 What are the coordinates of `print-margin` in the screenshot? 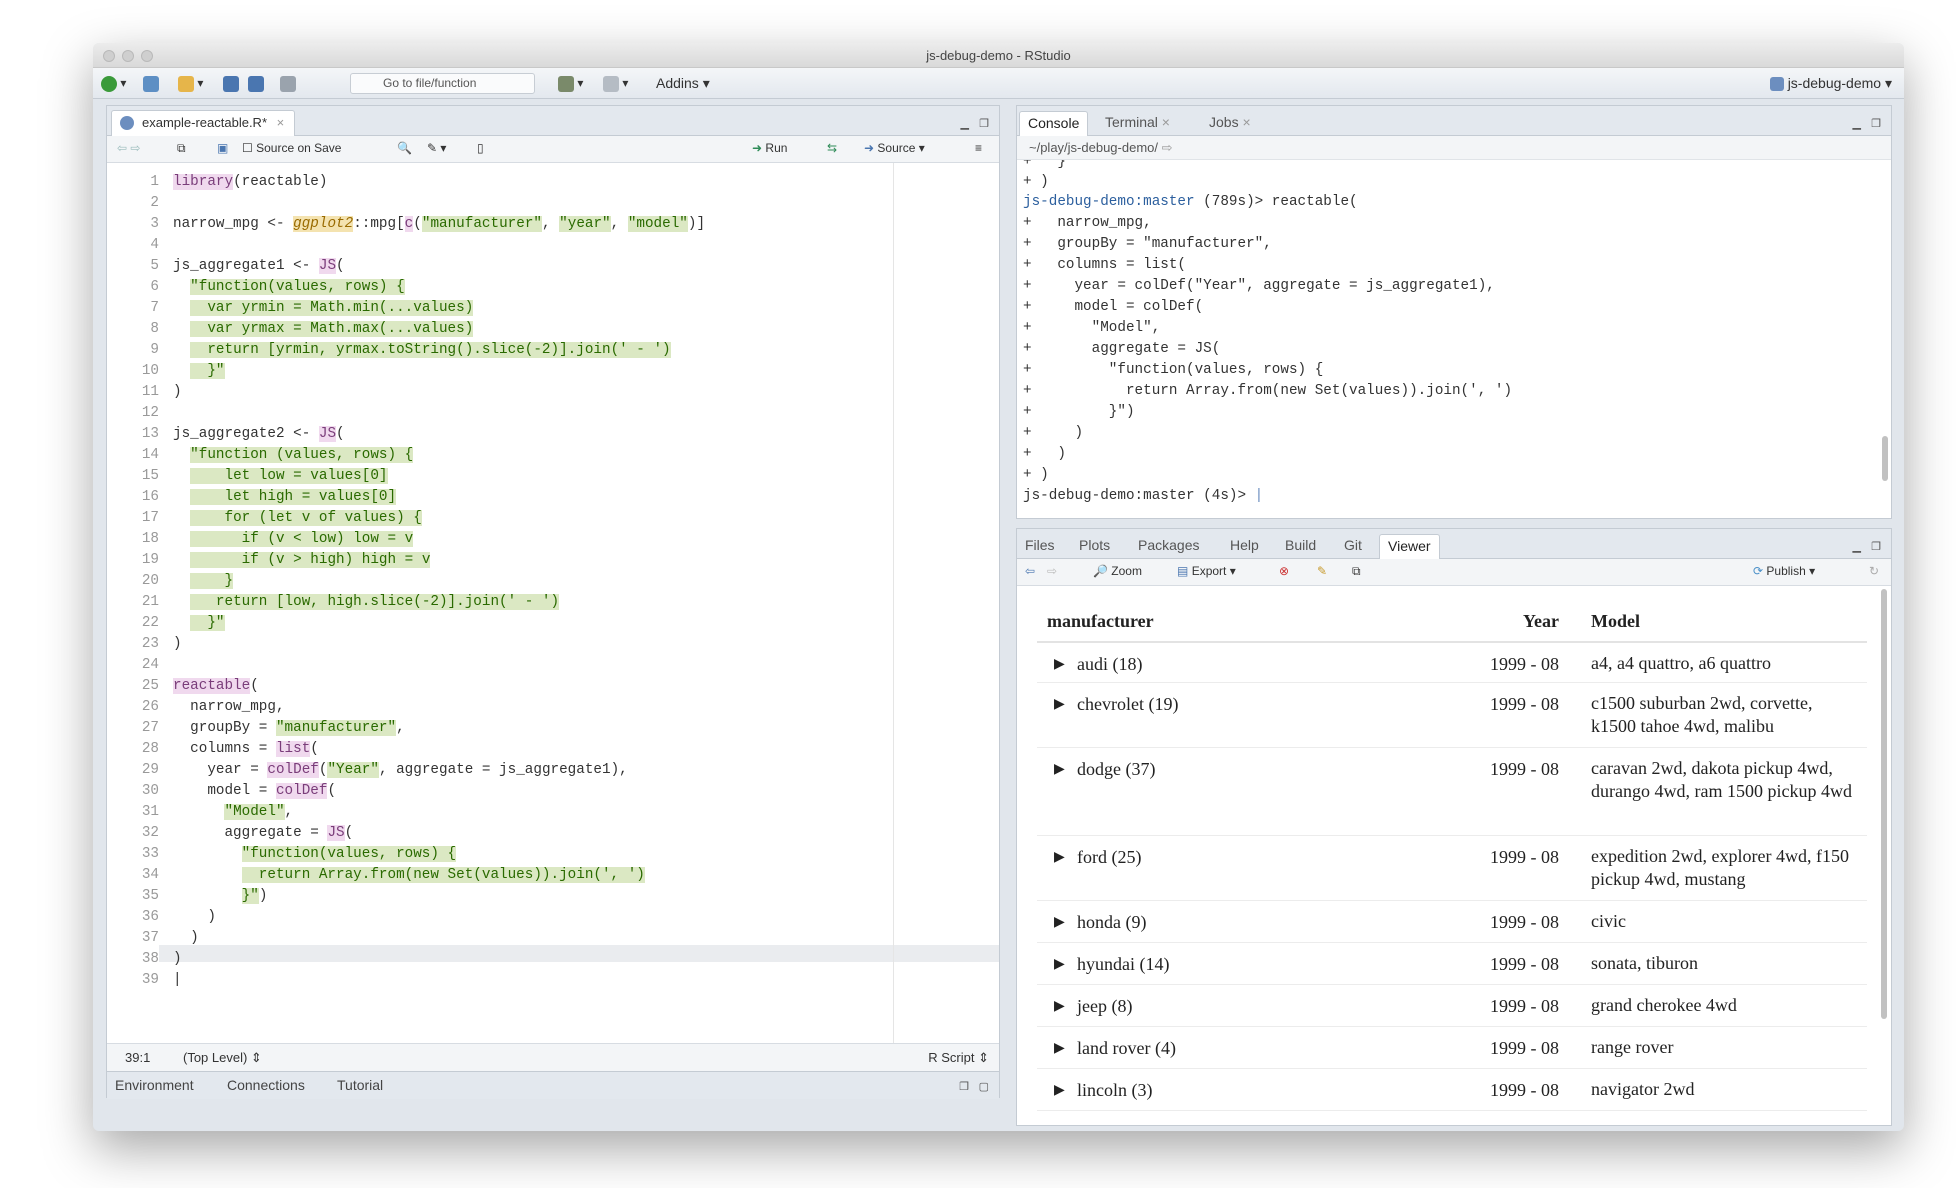 It's located at (893, 603).